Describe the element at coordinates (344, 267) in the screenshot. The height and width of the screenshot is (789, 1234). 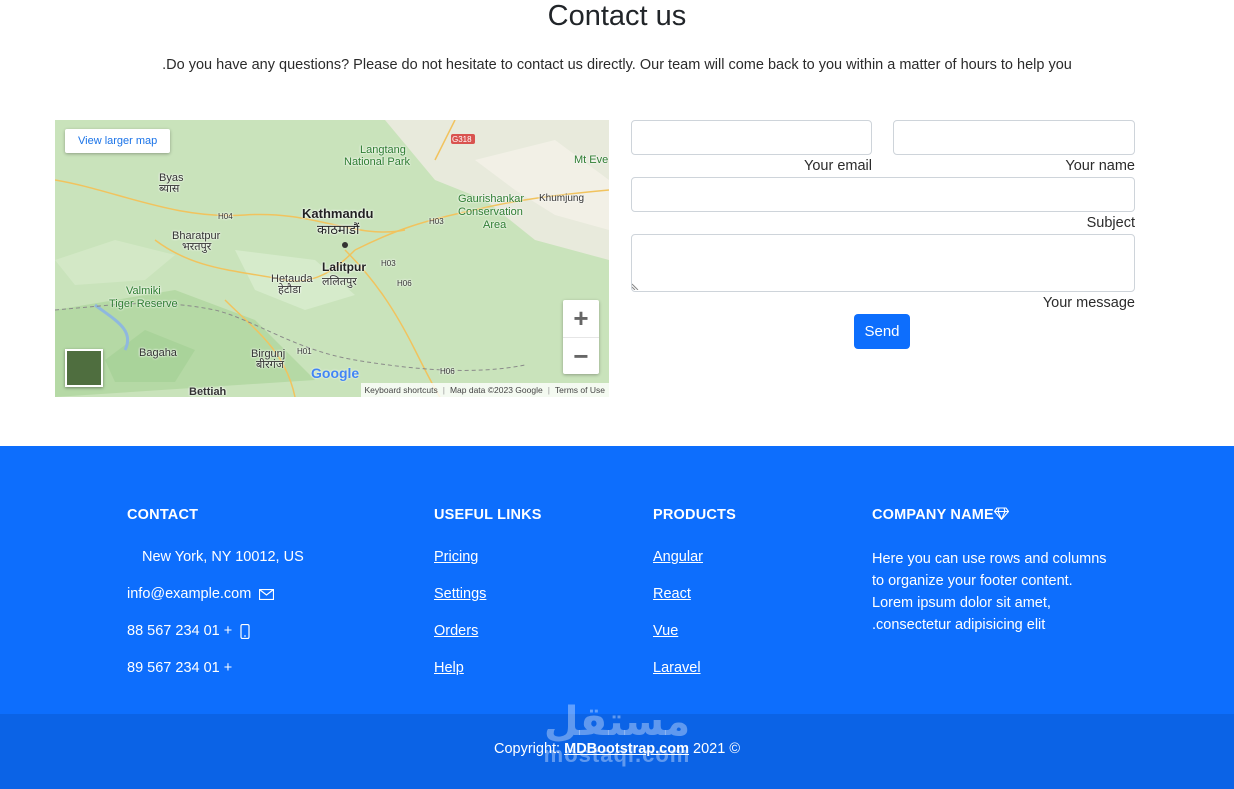
I see `map-label-lalitpur: Lalitpur` at that location.